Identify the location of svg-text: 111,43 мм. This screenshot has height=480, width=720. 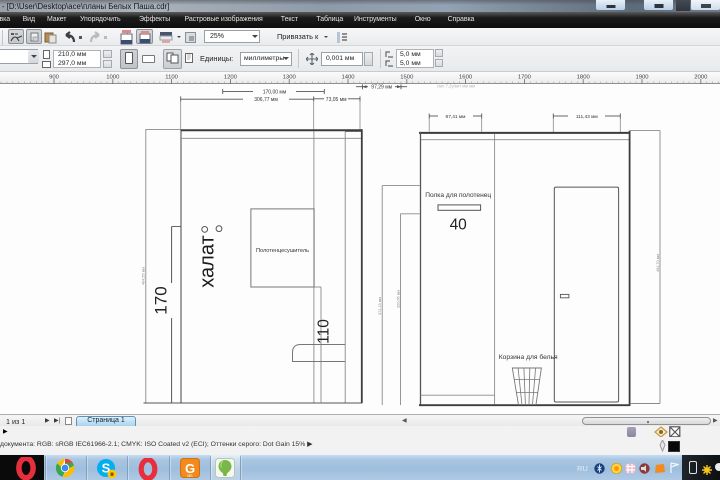
(587, 117).